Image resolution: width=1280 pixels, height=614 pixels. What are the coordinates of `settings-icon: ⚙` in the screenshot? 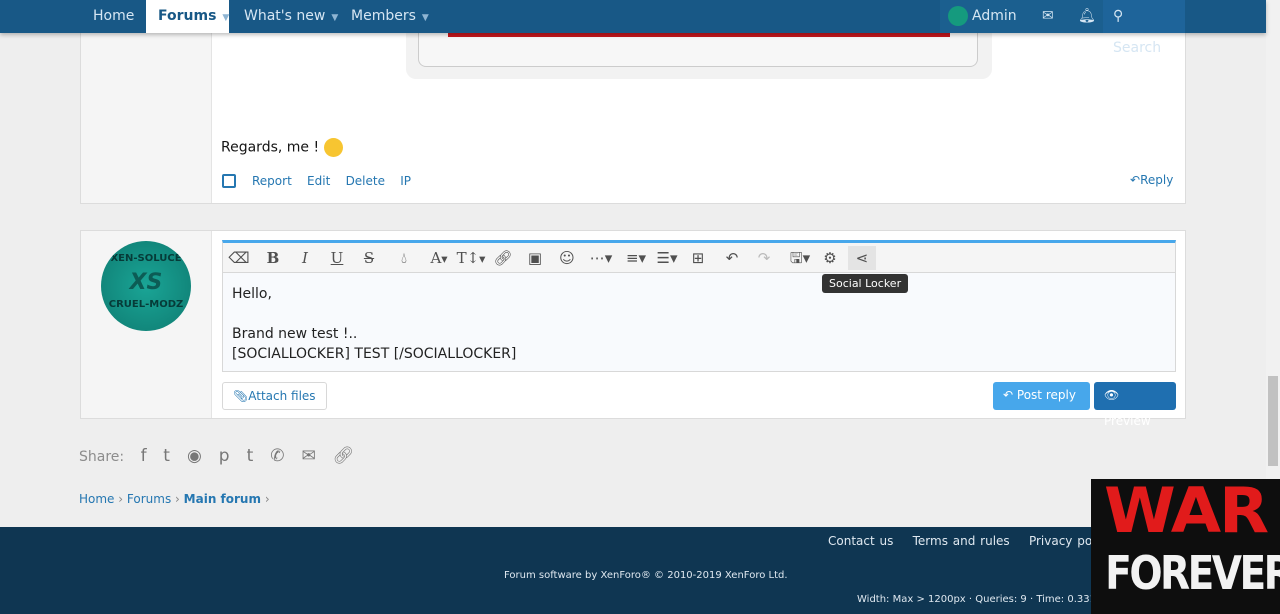 It's located at (830, 258).